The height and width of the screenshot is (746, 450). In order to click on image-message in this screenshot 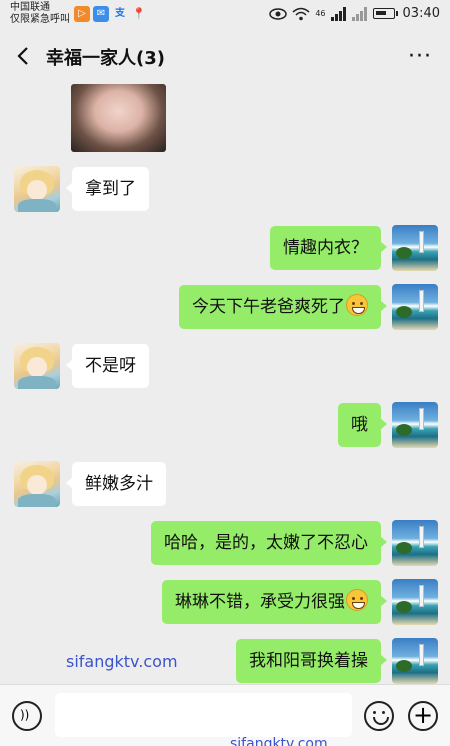, I will do `click(118, 118)`.